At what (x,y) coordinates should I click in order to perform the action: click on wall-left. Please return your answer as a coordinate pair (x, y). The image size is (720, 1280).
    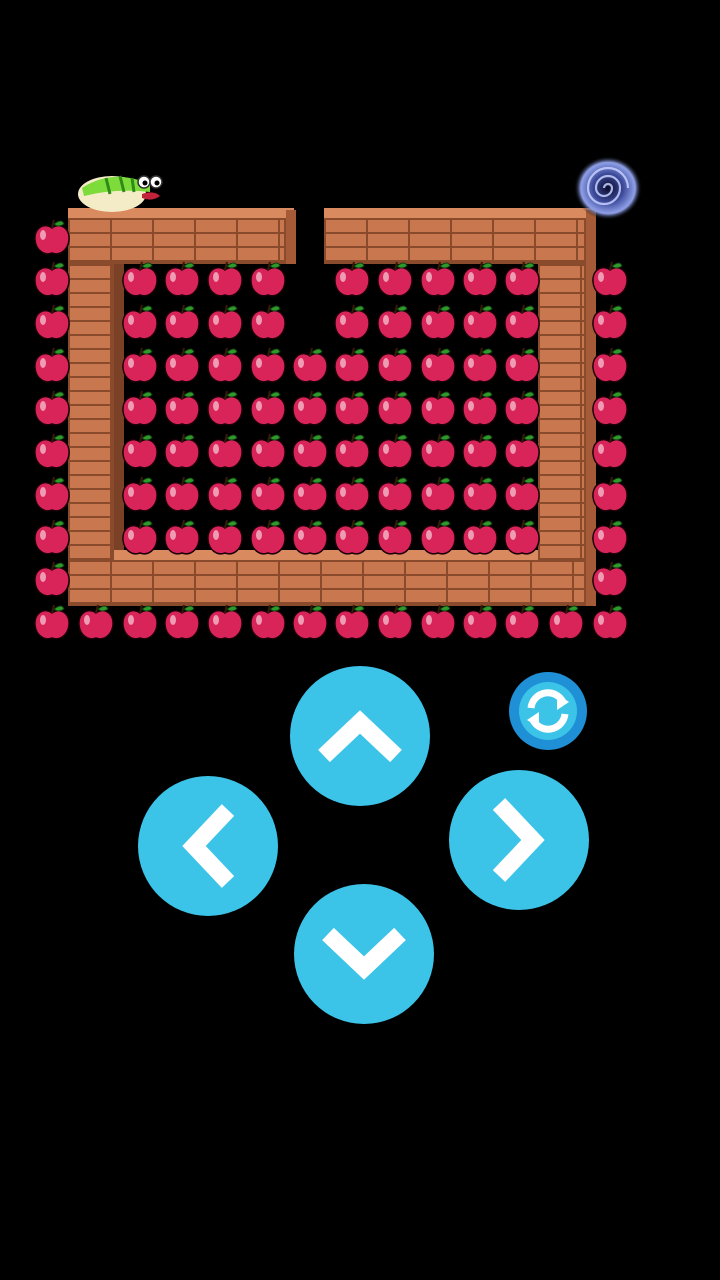
    Looking at the image, I should click on (91, 412).